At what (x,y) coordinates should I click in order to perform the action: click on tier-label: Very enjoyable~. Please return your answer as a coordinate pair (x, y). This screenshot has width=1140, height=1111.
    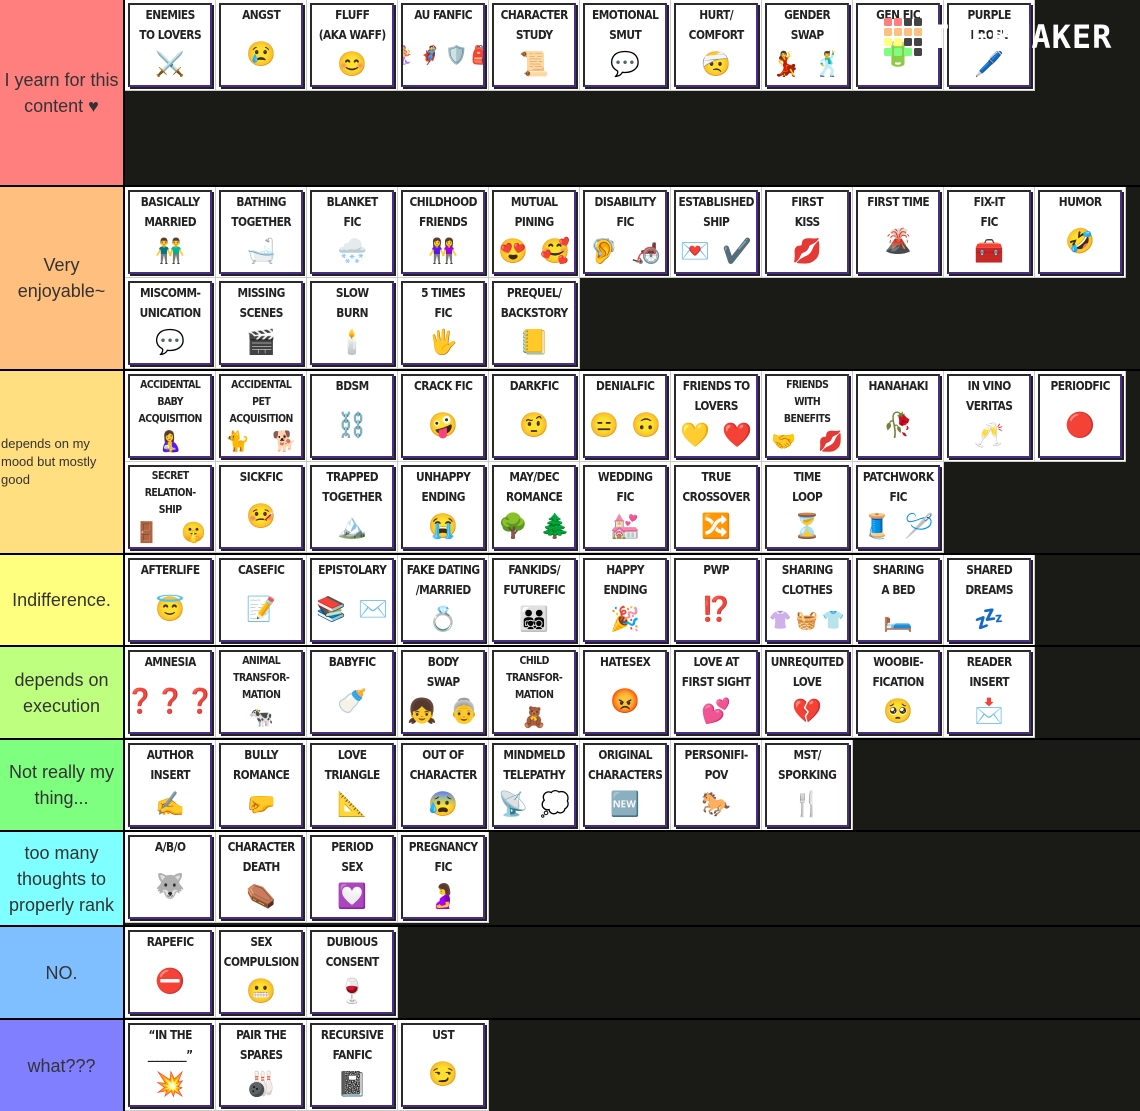
    Looking at the image, I should click on (62, 278).